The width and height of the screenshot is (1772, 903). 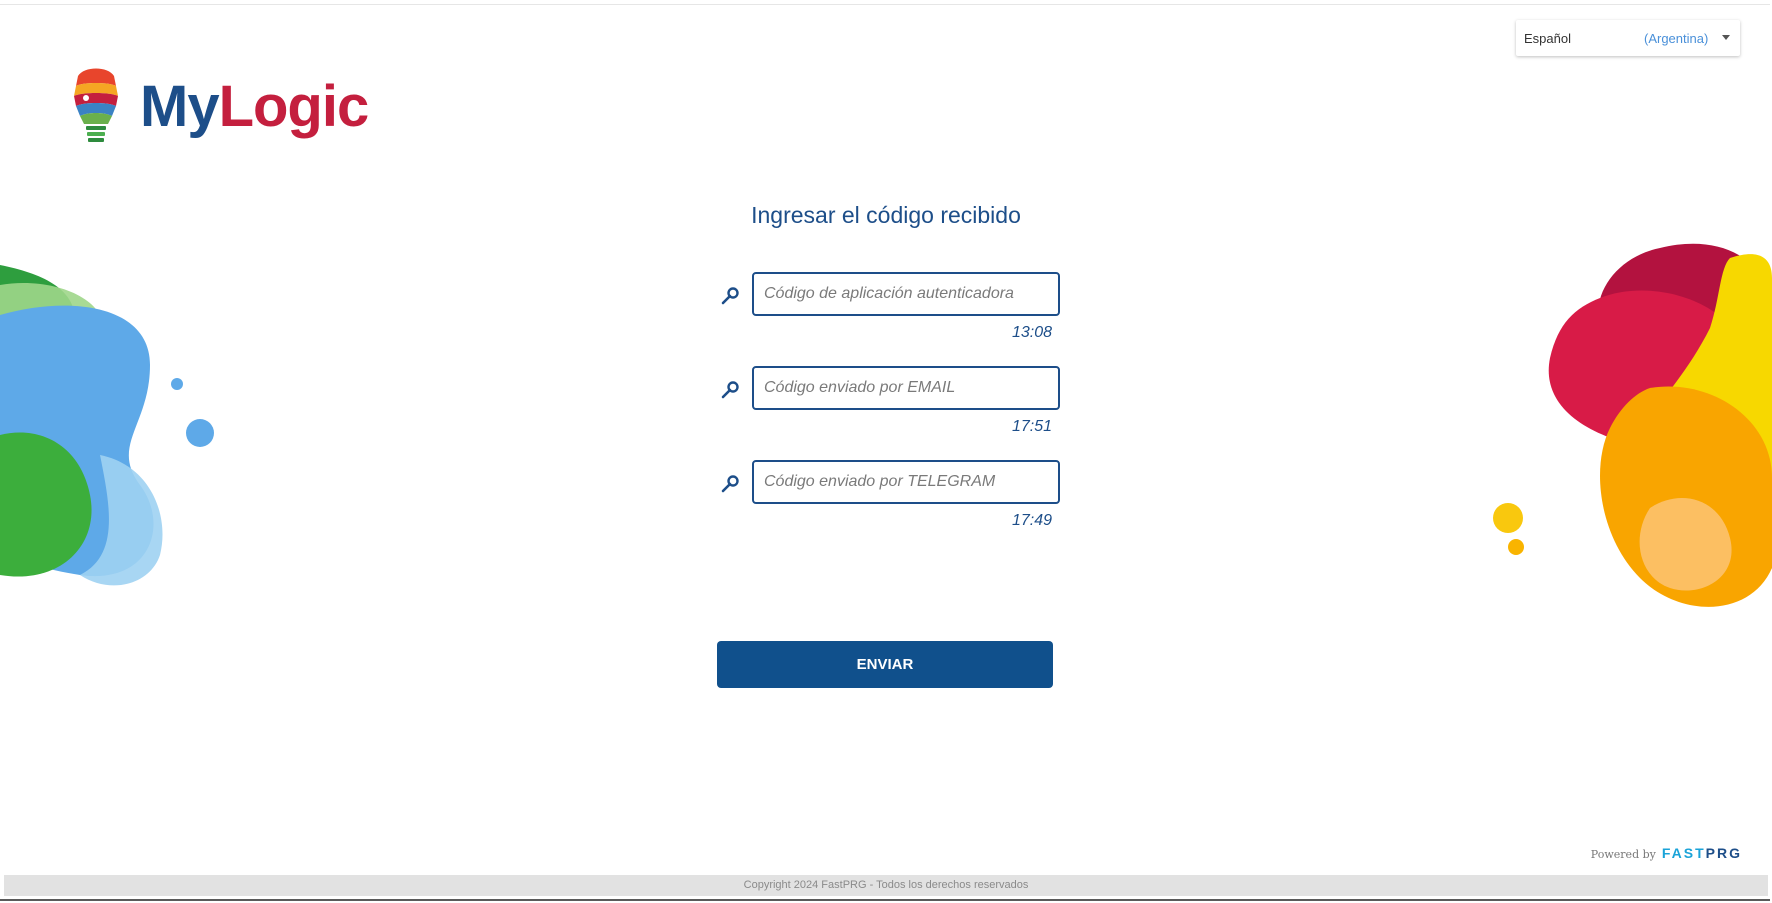 What do you see at coordinates (1031, 332) in the screenshot?
I see `authenticator-code-timer: 13:08` at bounding box center [1031, 332].